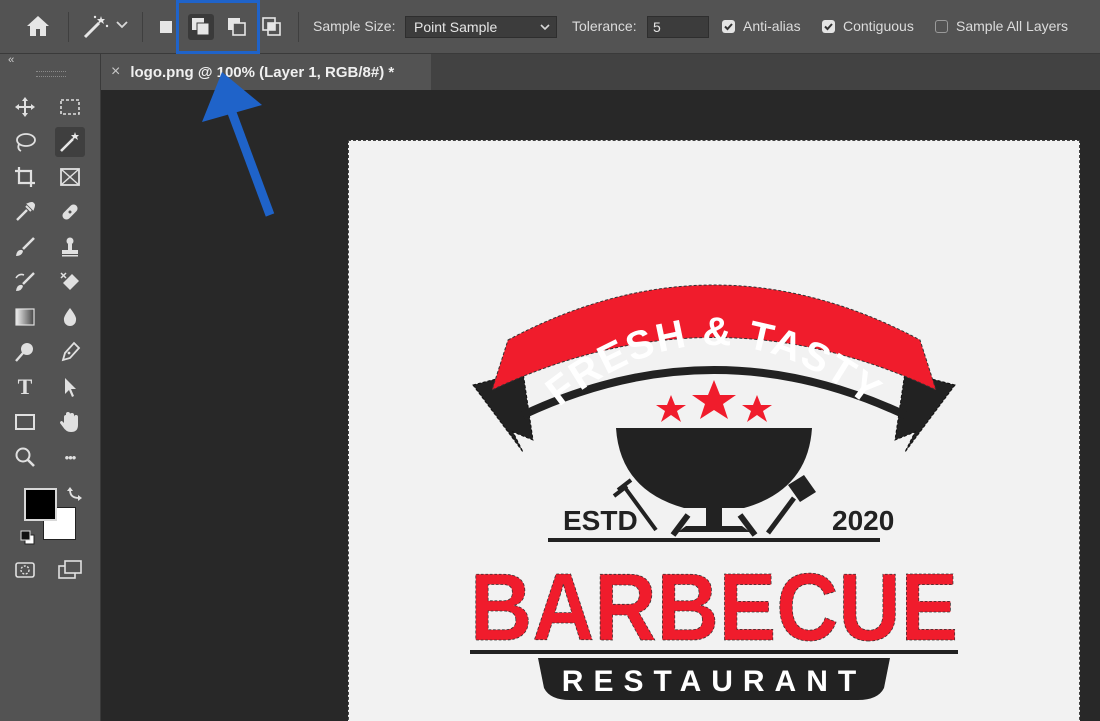 The height and width of the screenshot is (721, 1100). I want to click on healing-brush-icon, so click(70, 212).